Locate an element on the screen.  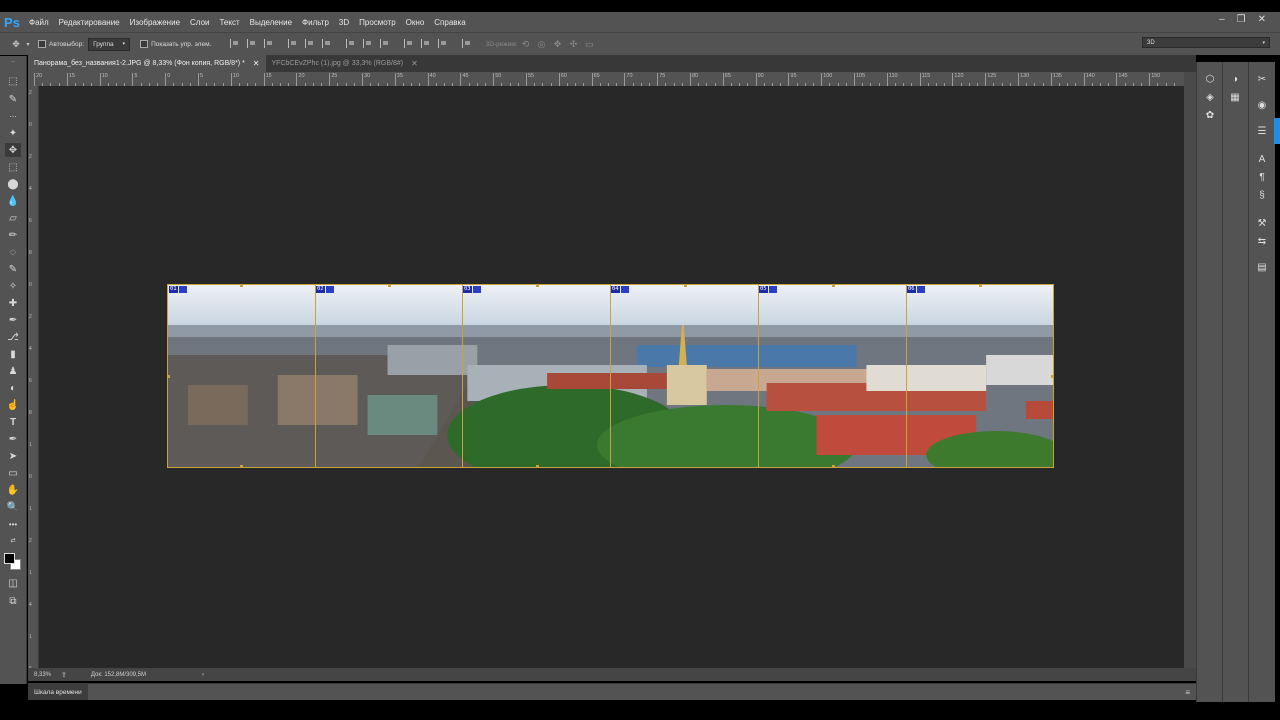
3d-rotate-icon: ⟲ is located at coordinates (526, 44).